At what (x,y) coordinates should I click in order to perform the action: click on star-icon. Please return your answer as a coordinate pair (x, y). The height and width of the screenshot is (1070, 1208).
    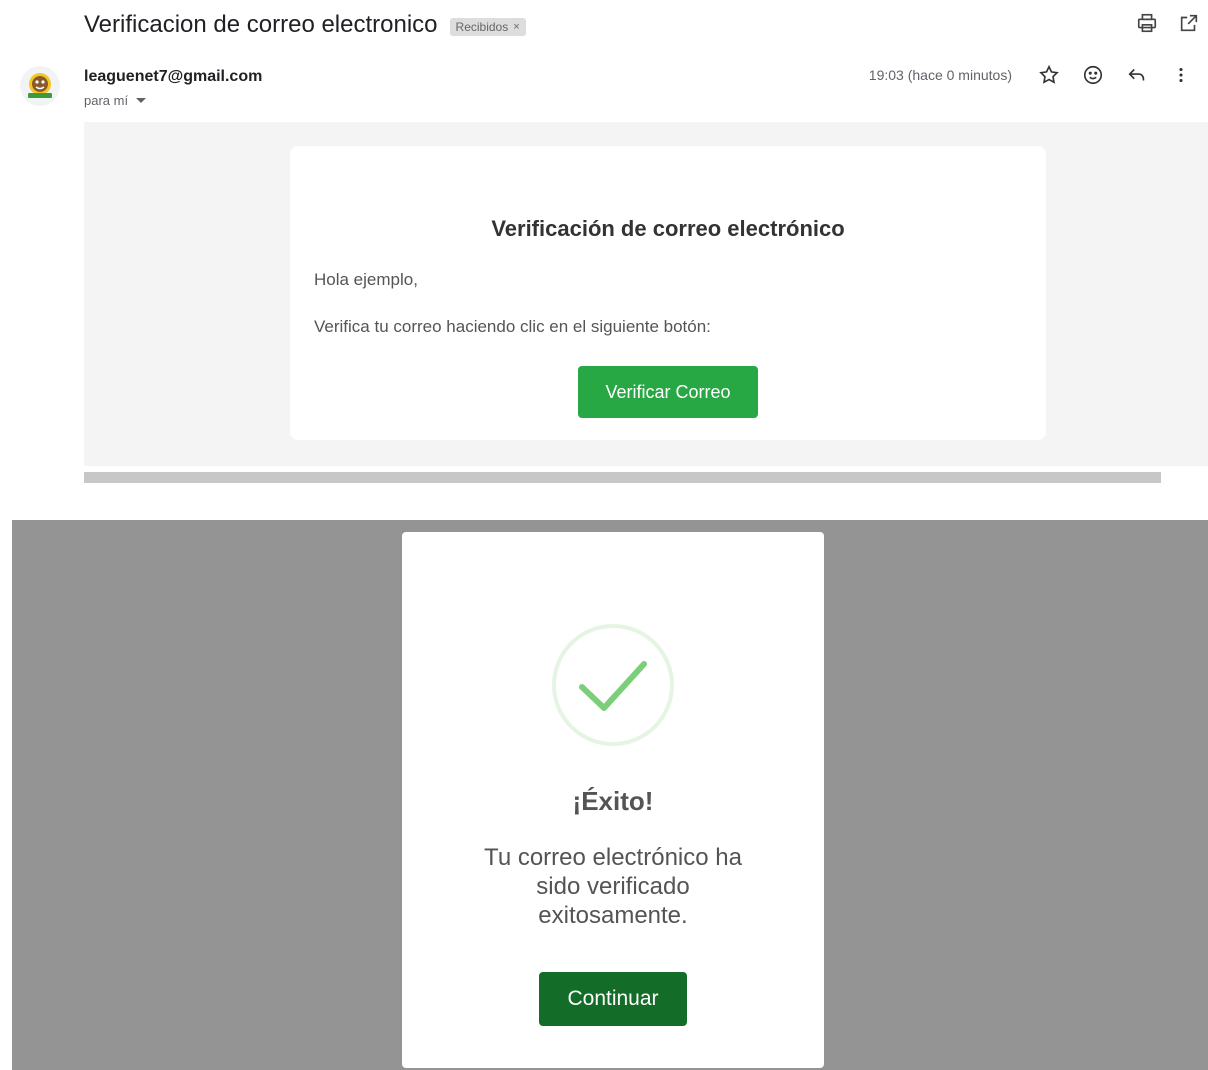
    Looking at the image, I should click on (1049, 75).